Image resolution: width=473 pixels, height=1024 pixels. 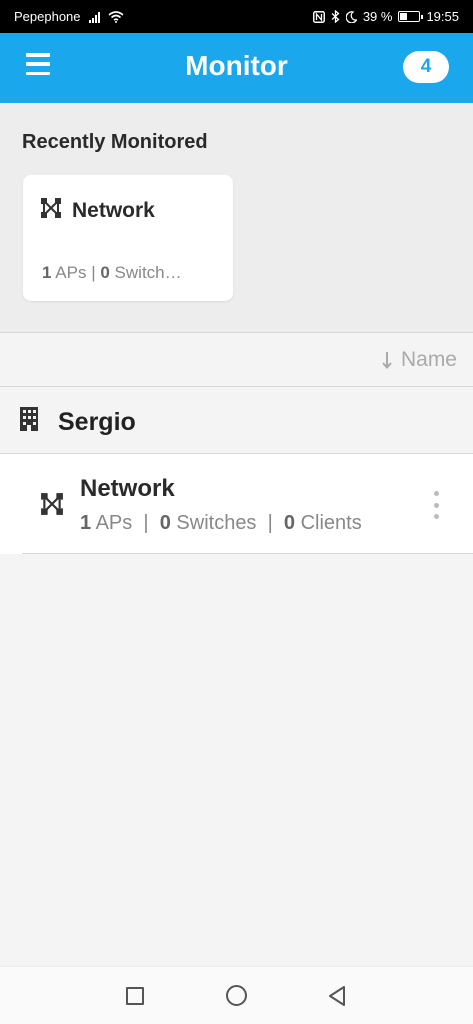 I want to click on sort-button: Name, so click(x=419, y=360).